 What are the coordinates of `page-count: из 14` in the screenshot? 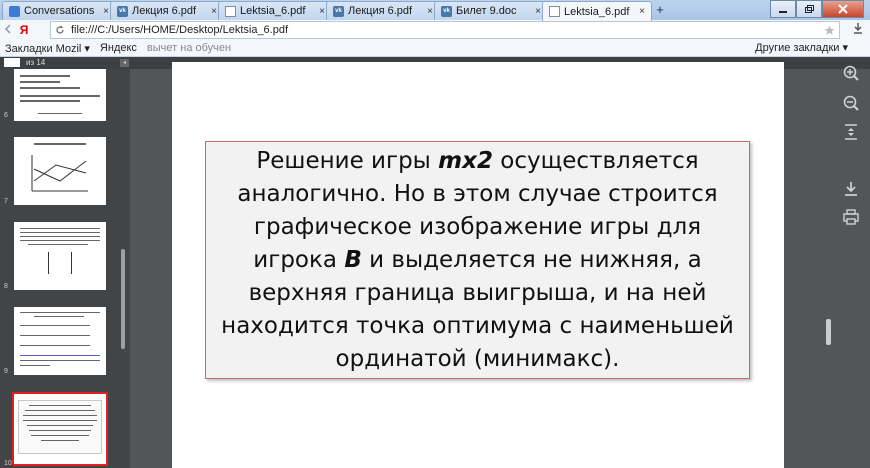 It's located at (36, 62).